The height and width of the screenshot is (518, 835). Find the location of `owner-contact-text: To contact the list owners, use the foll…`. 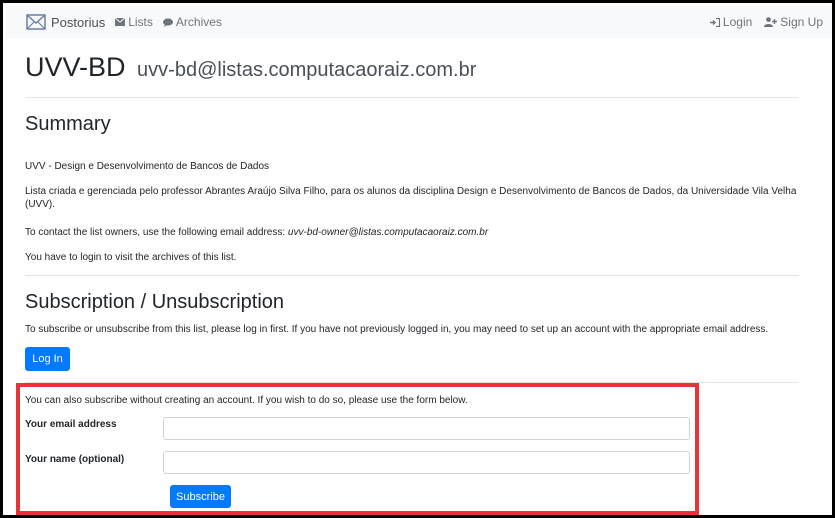

owner-contact-text: To contact the list owners, use the foll… is located at coordinates (156, 232).